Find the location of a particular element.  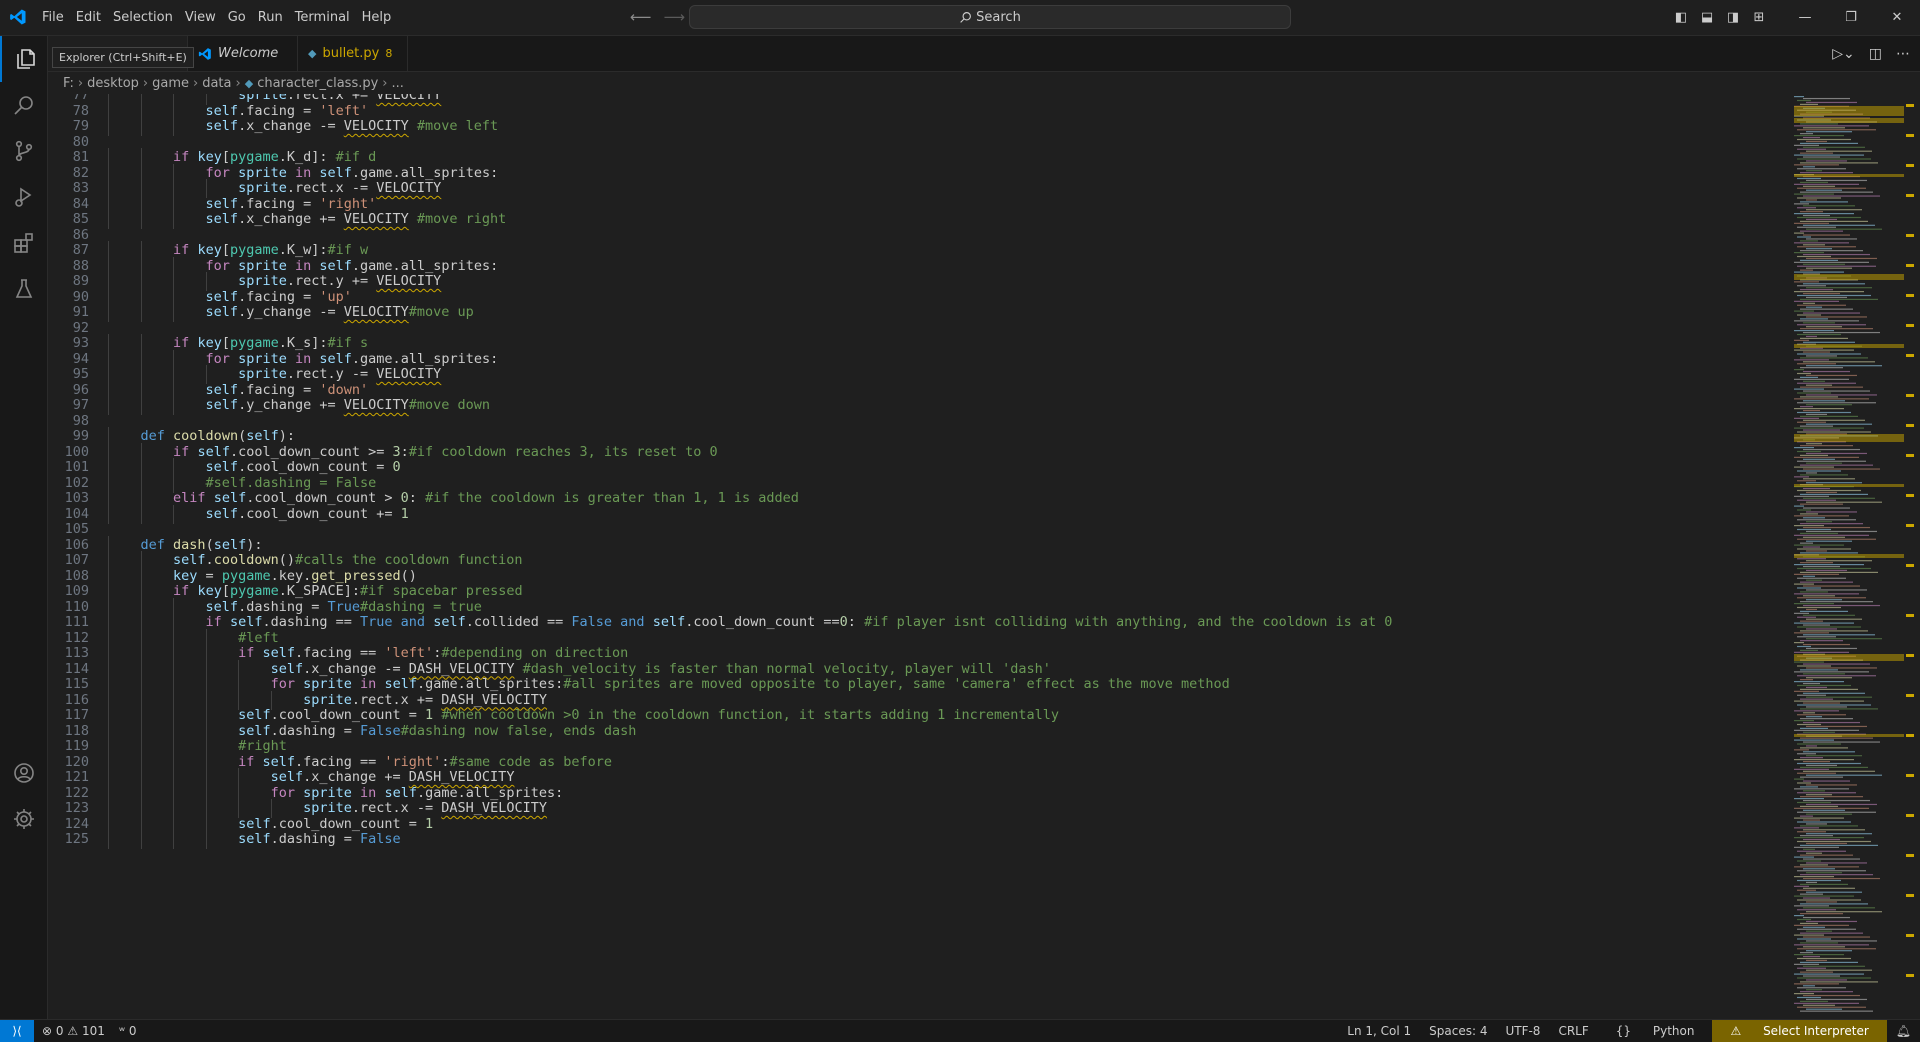

split-editor-icon: ◫ is located at coordinates (1875, 54).